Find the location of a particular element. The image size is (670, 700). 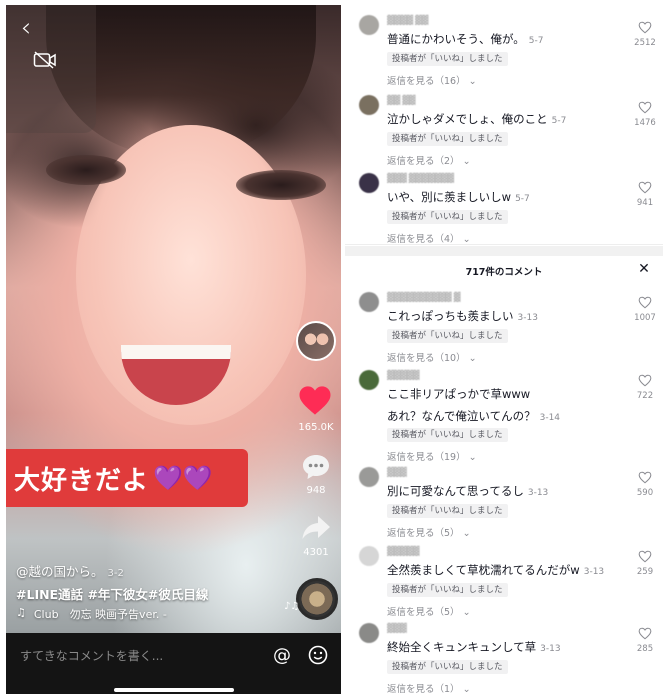

music-notes-icon: ♪♫ is located at coordinates (292, 606).